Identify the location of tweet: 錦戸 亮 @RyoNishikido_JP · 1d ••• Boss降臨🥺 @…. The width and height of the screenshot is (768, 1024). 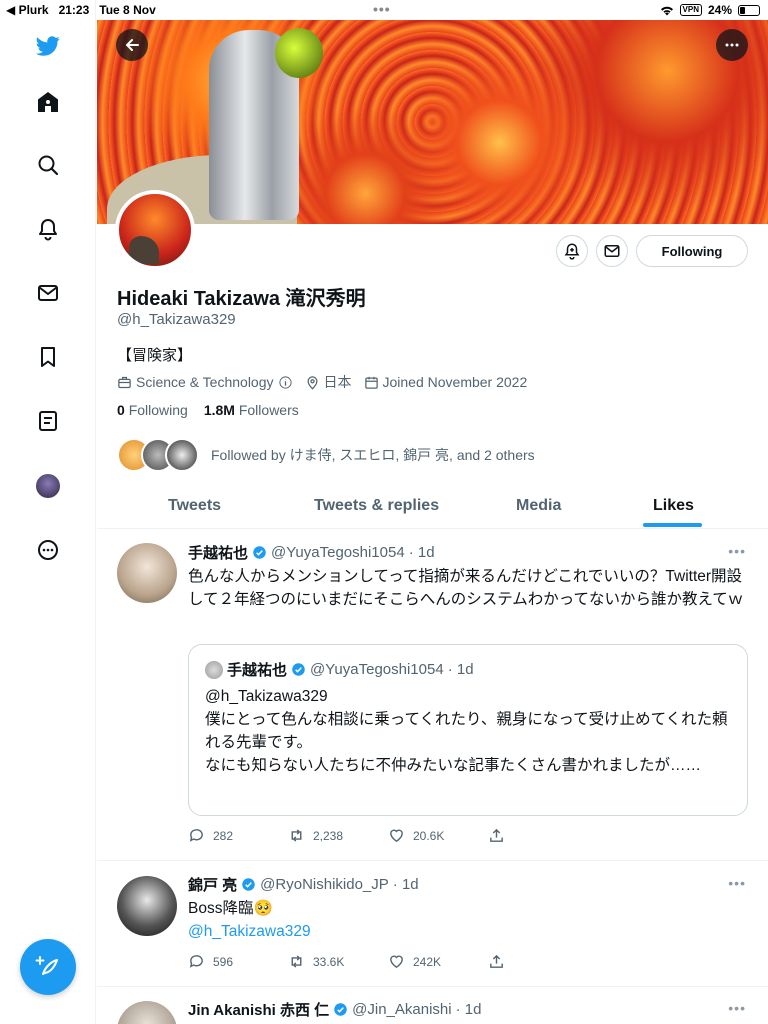
(432, 924).